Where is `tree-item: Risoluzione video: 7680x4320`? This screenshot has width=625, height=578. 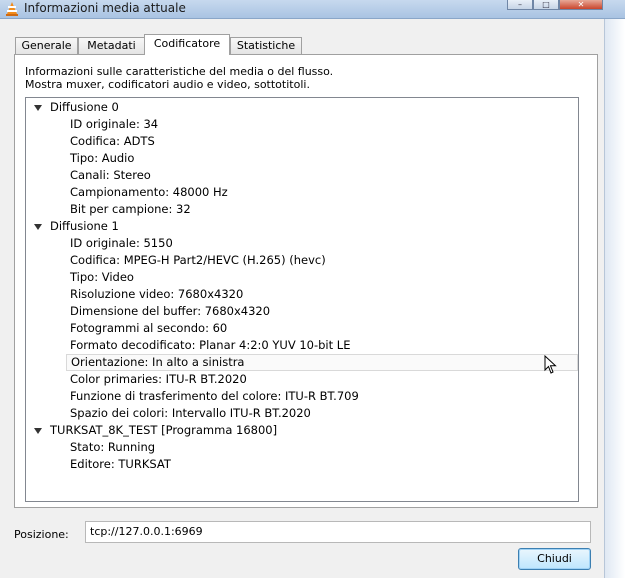
tree-item: Risoluzione video: 7680x4320 is located at coordinates (156, 294).